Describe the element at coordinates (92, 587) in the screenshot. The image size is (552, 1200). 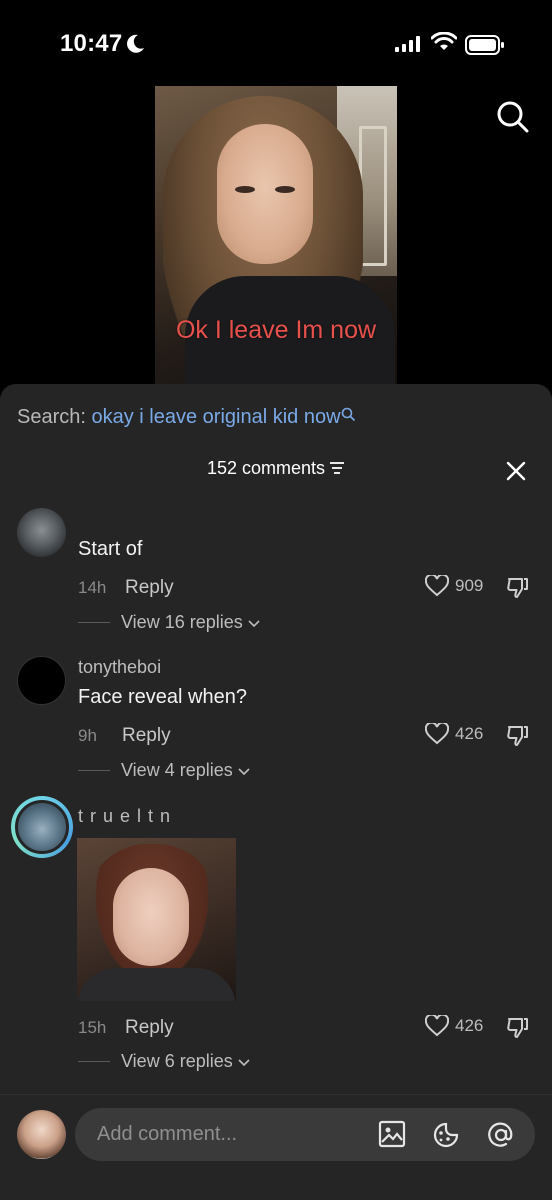
I see `comment-age: 14h` at that location.